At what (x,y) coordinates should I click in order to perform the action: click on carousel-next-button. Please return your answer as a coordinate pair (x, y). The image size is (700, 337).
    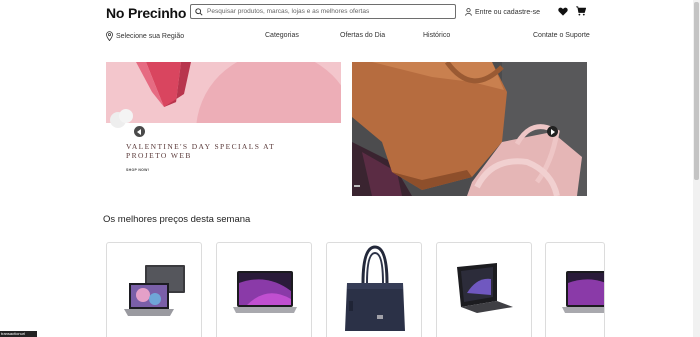
    Looking at the image, I should click on (552, 131).